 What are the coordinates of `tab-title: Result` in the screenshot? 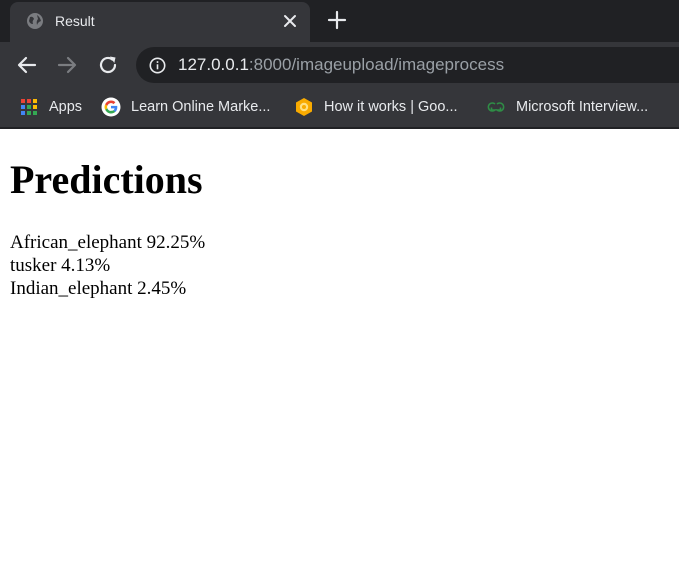 It's located at (75, 21).